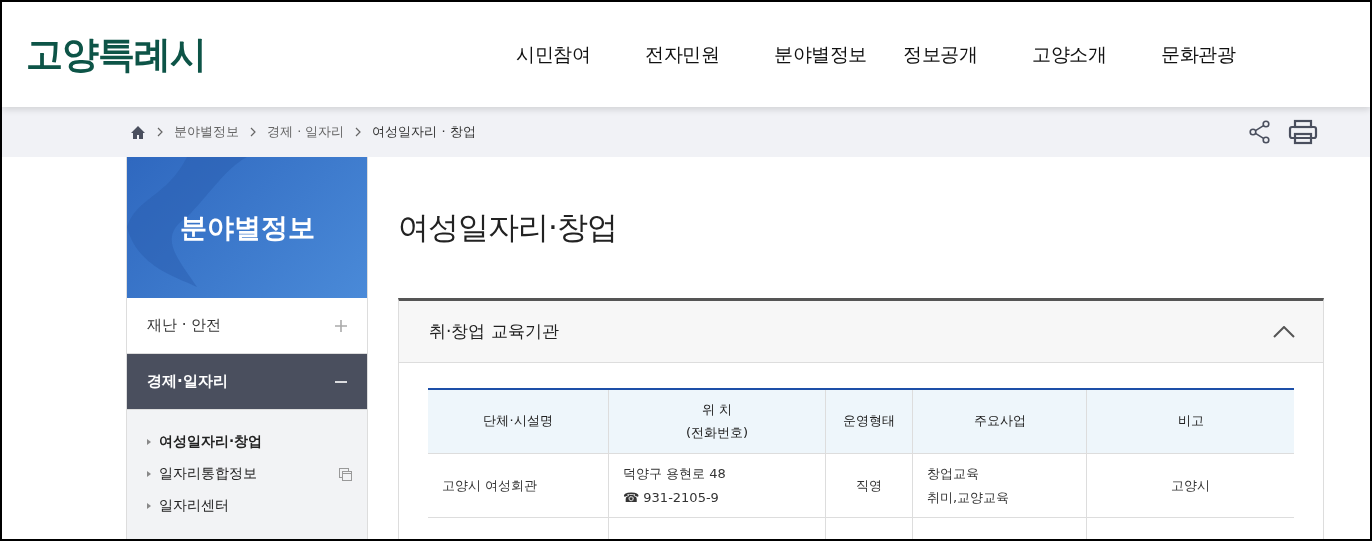  Describe the element at coordinates (206, 132) in the screenshot. I see `breadcrumb-link: 분야별정보` at that location.